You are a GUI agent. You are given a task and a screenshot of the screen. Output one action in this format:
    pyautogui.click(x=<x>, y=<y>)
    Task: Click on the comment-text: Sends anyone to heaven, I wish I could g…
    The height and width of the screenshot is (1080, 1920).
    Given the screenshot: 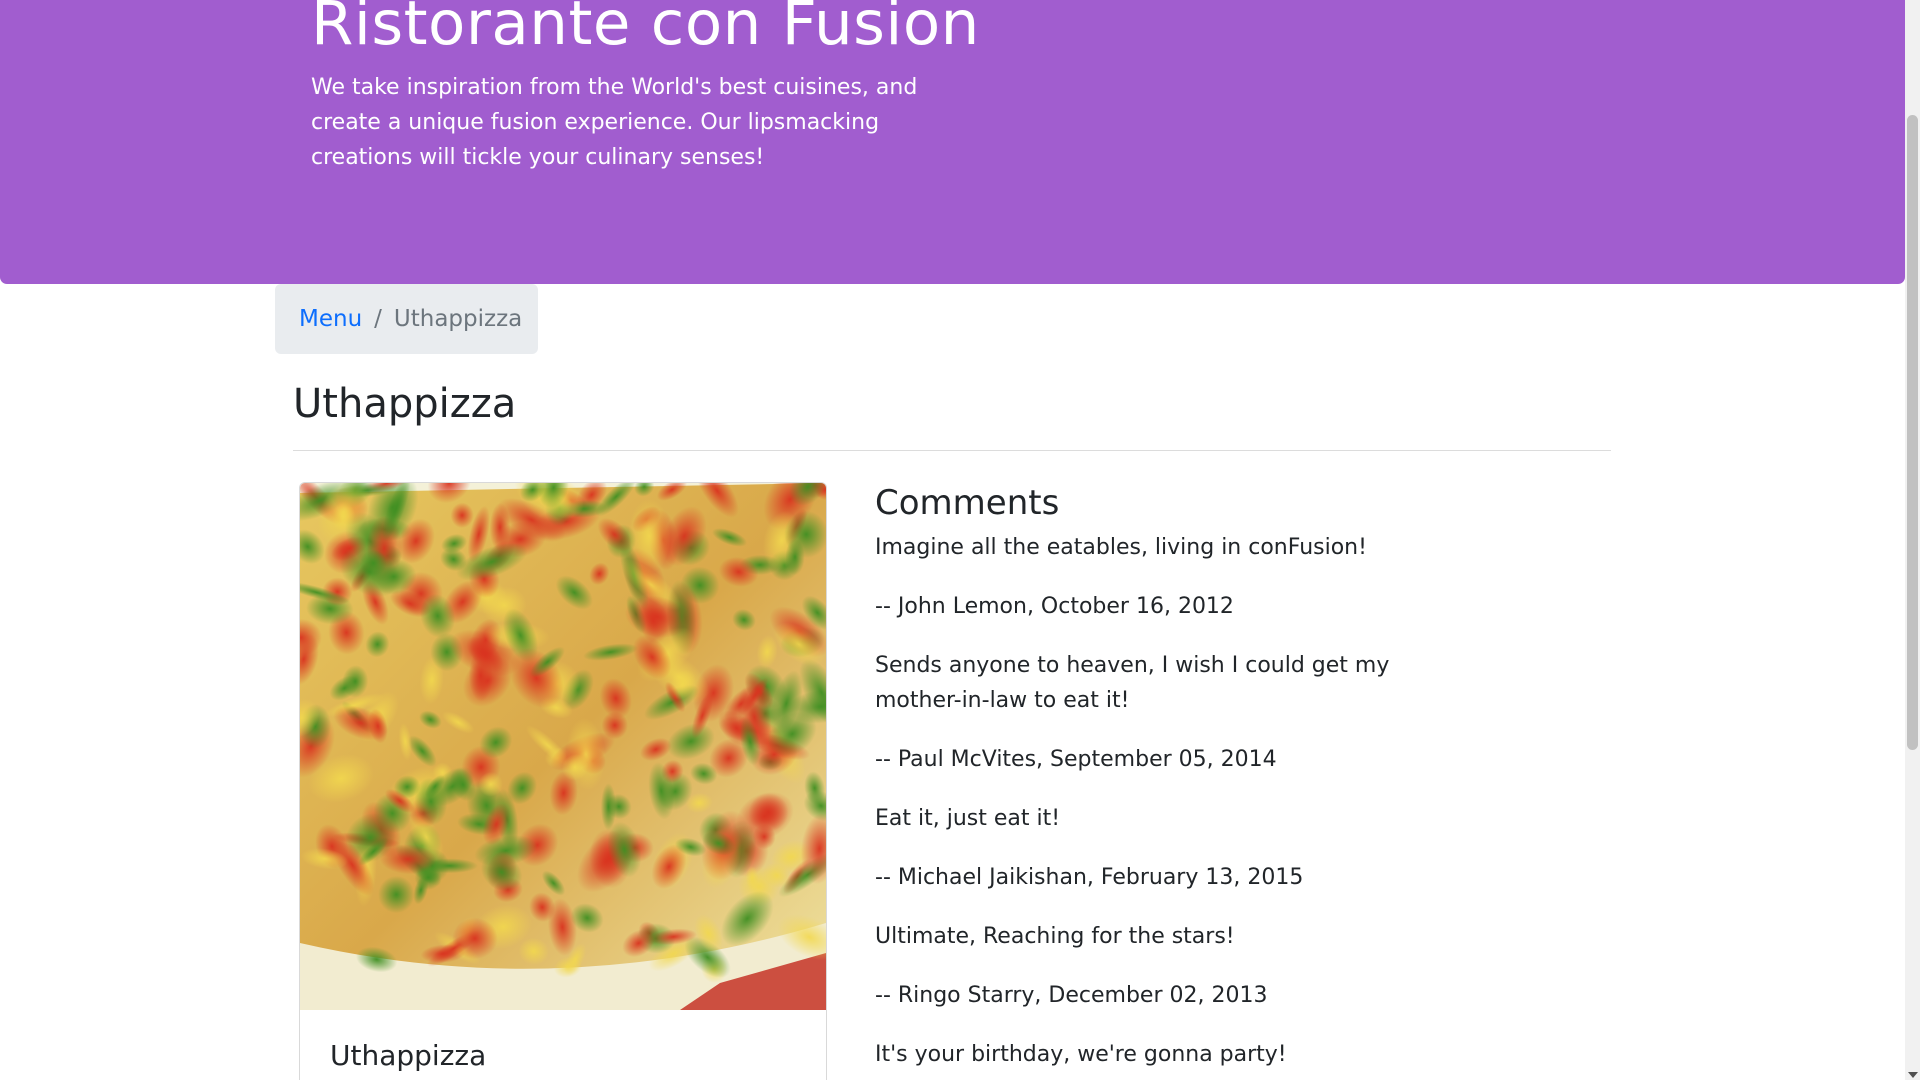 What is the action you would take?
    pyautogui.click(x=1132, y=683)
    